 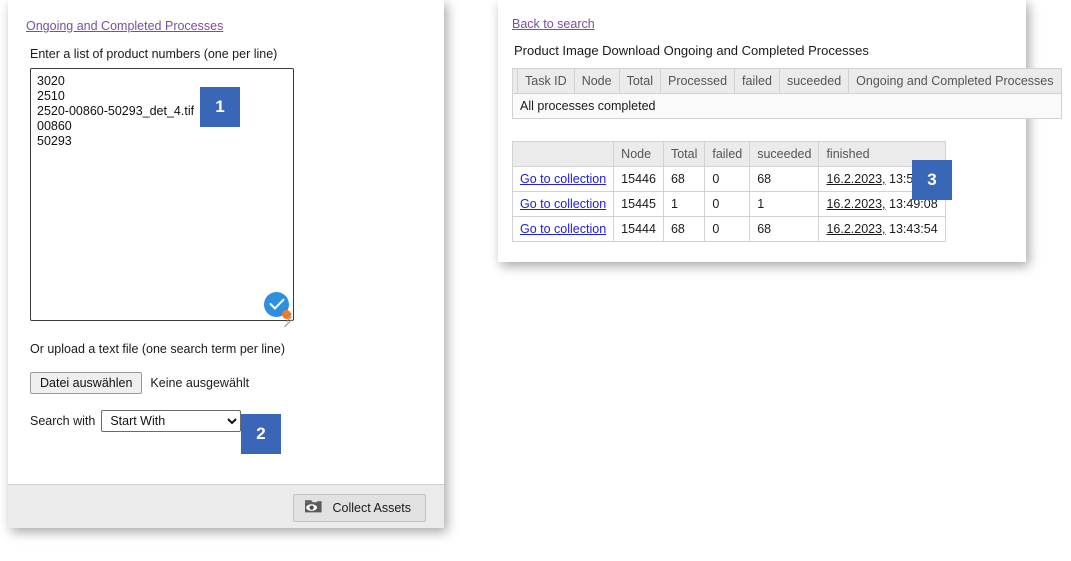 I want to click on suceeded-cell: 1, so click(x=784, y=204).